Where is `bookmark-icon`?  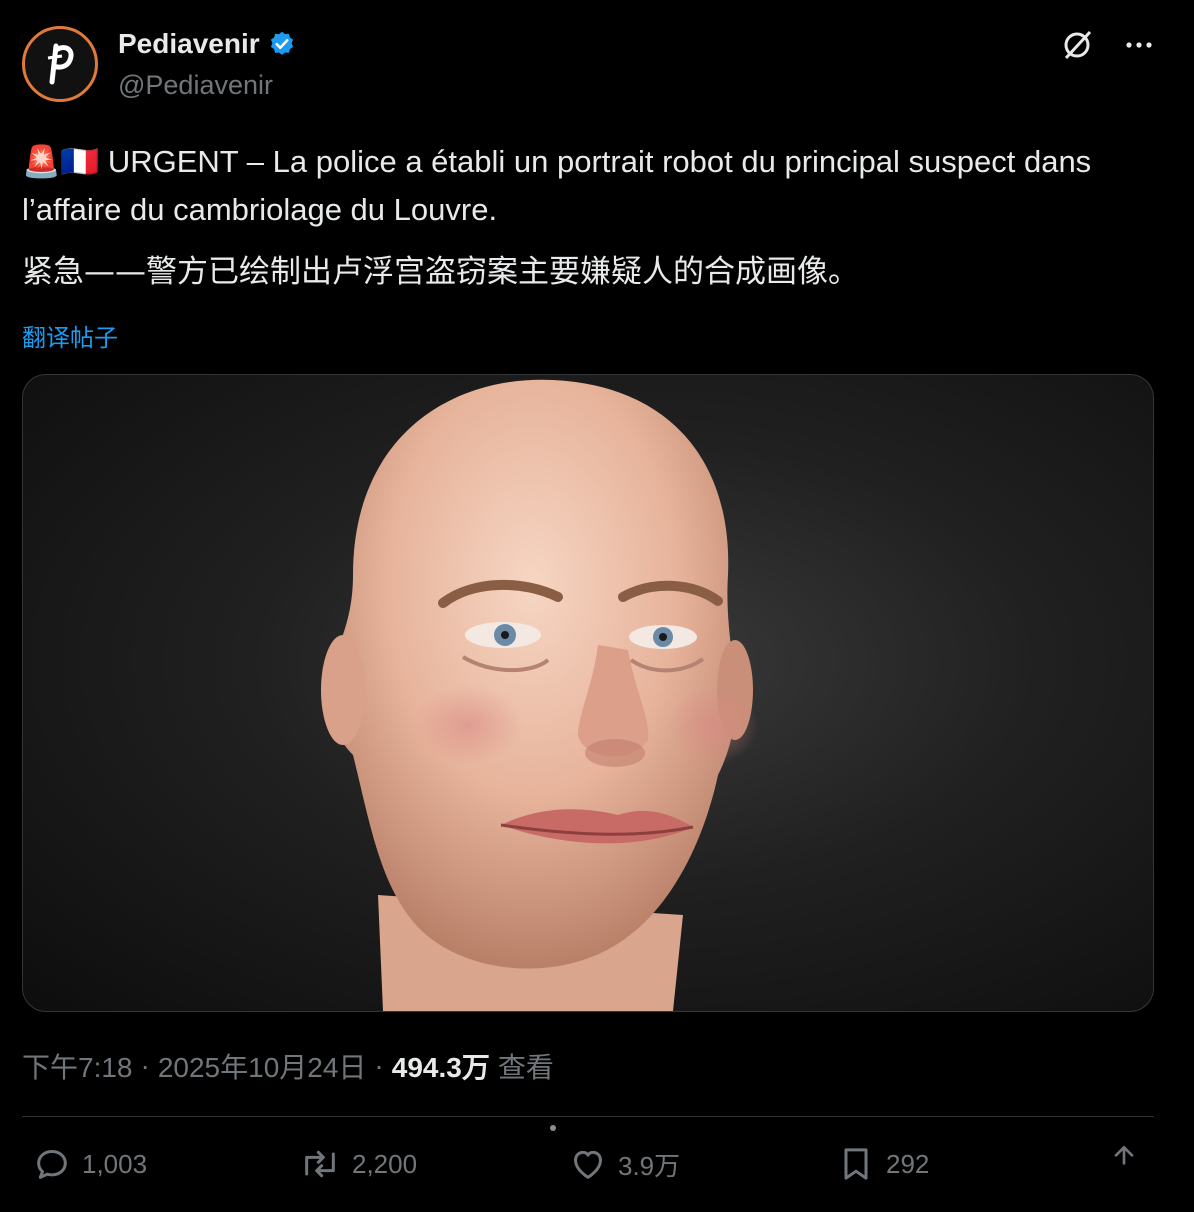 bookmark-icon is located at coordinates (856, 1164).